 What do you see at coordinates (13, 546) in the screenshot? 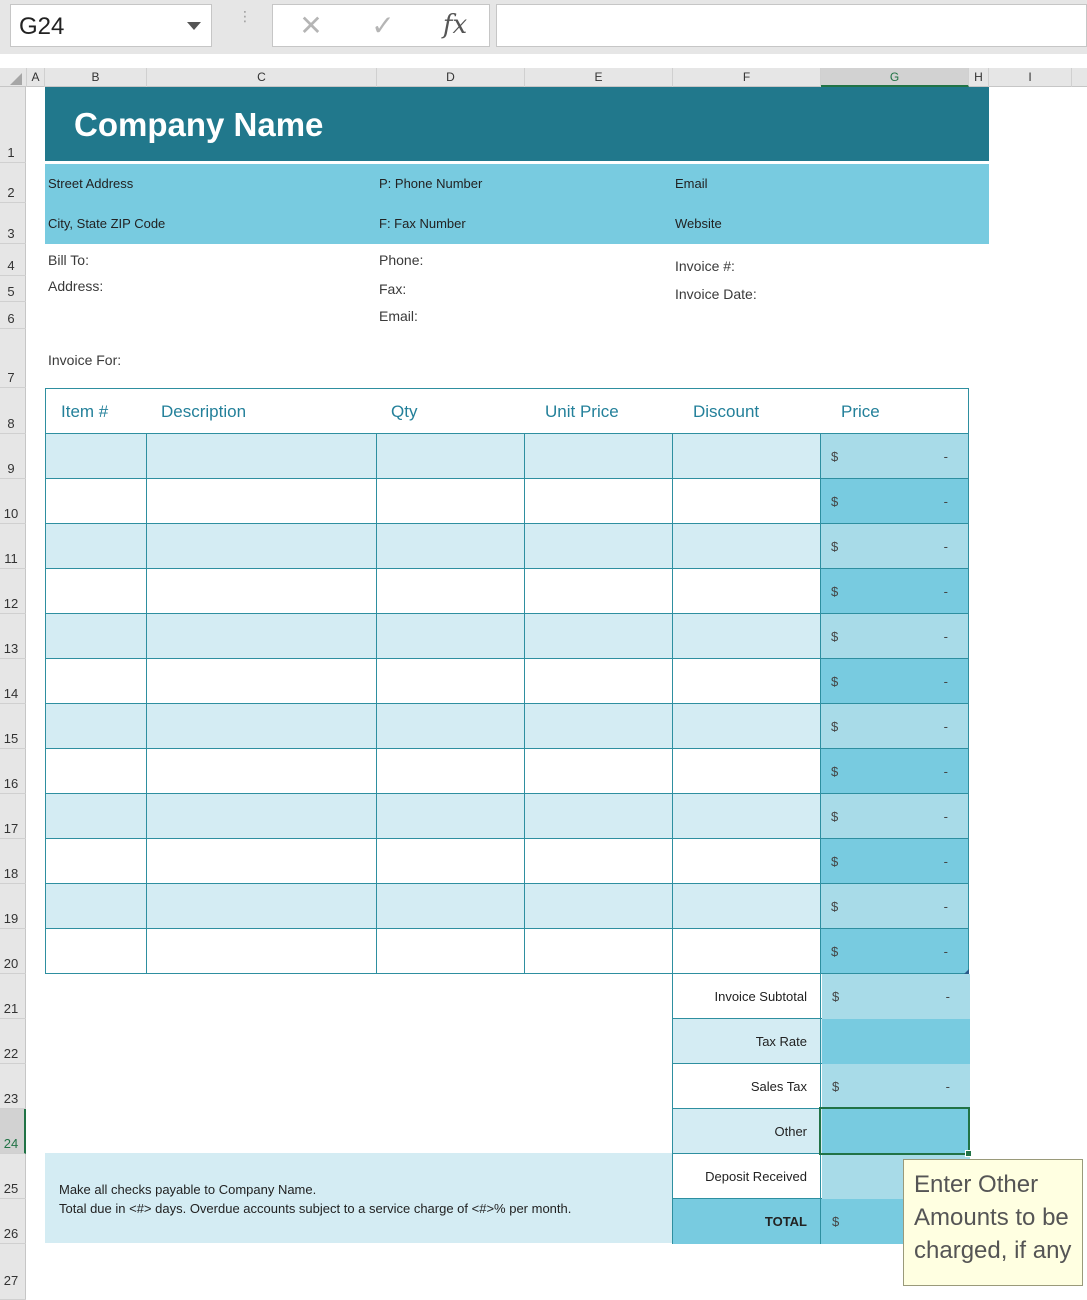
I see `row-header-11: 11` at bounding box center [13, 546].